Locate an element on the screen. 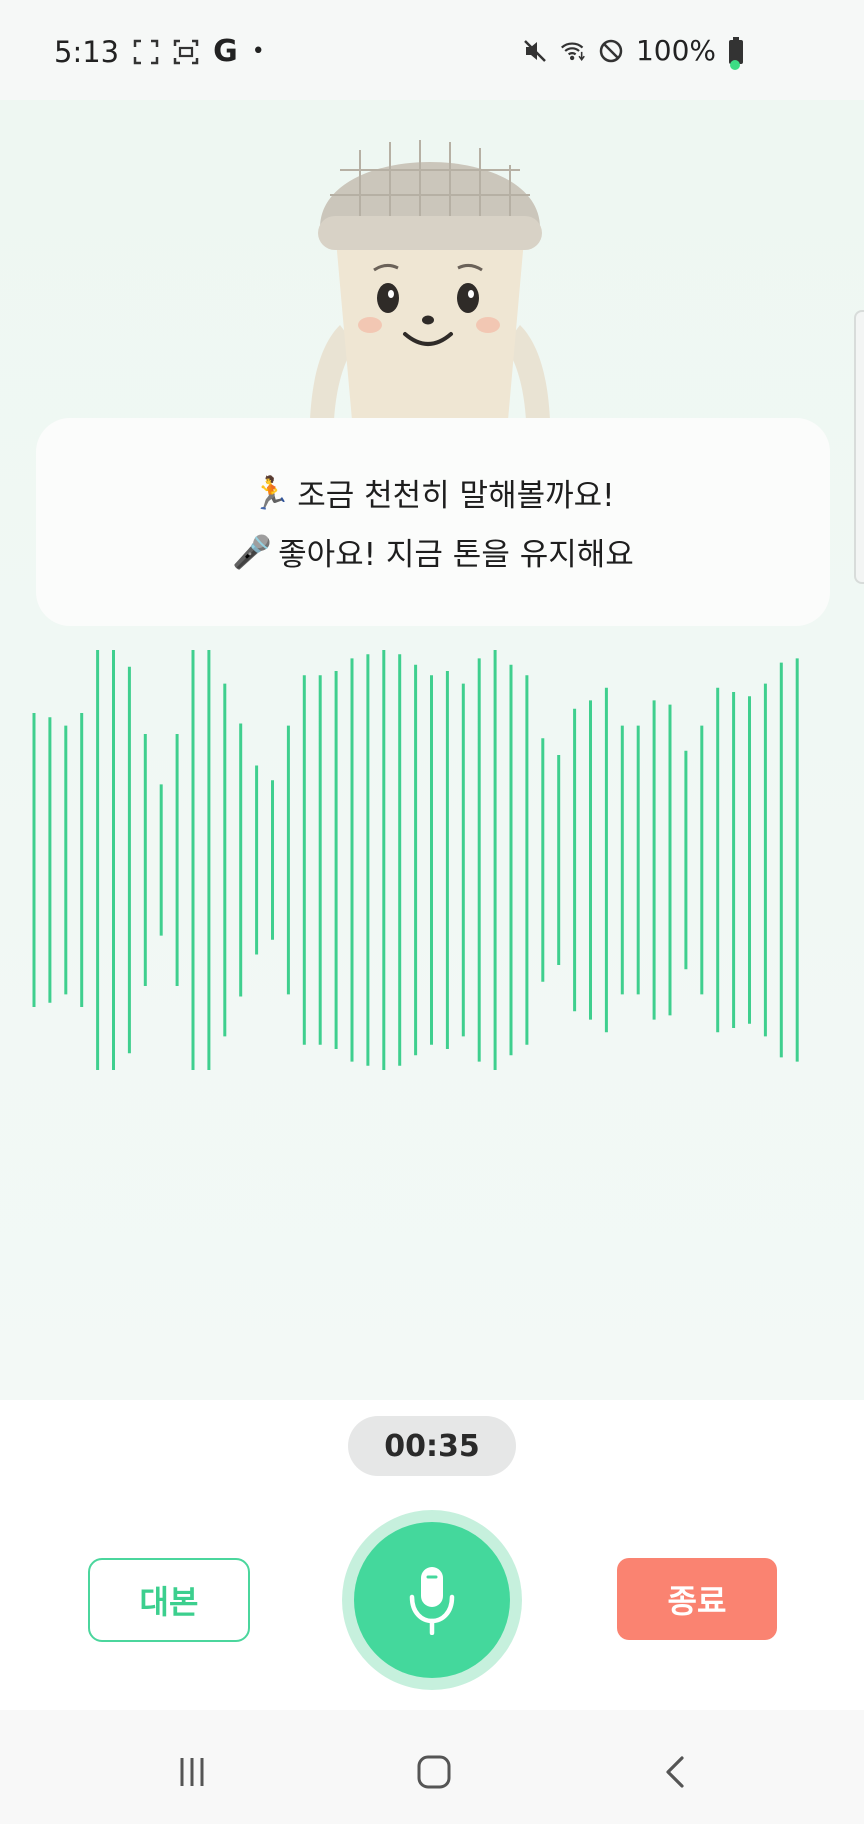 Image resolution: width=864 pixels, height=1824 pixels. recent-apps-icon is located at coordinates (192, 1772).